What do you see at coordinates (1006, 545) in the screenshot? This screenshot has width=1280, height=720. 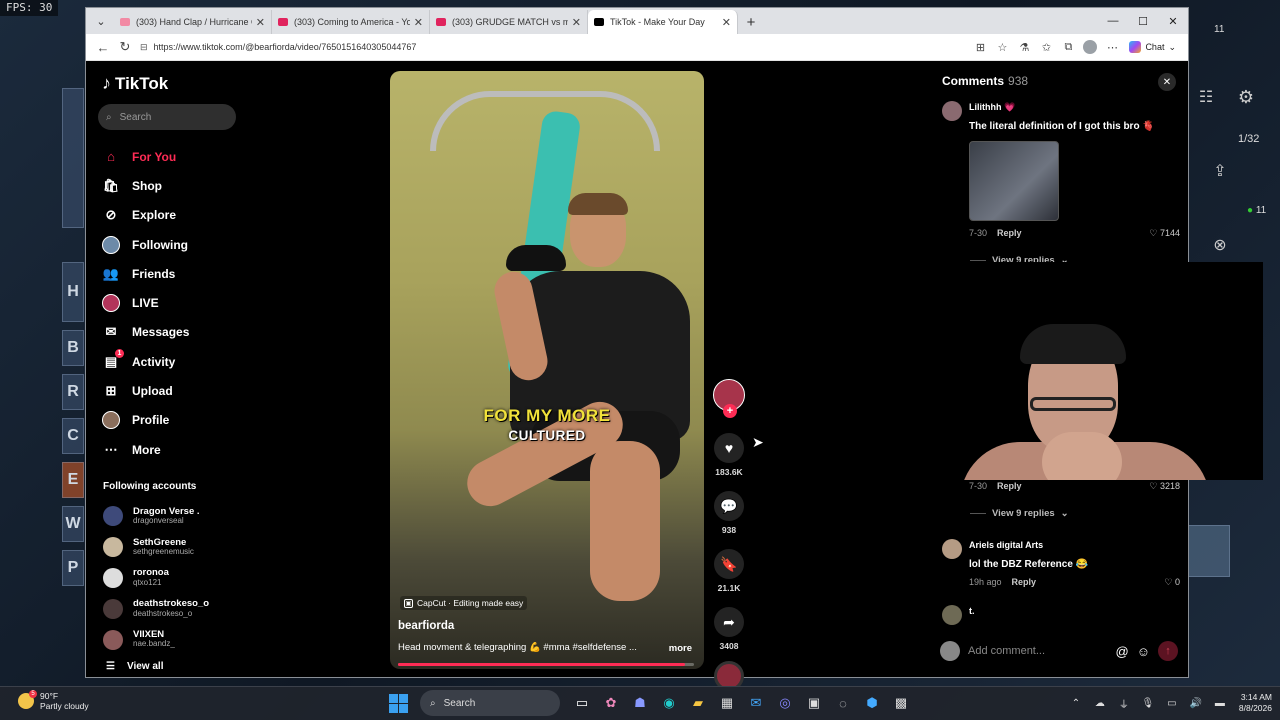 I see `comment-user: Ariels digital Arts` at bounding box center [1006, 545].